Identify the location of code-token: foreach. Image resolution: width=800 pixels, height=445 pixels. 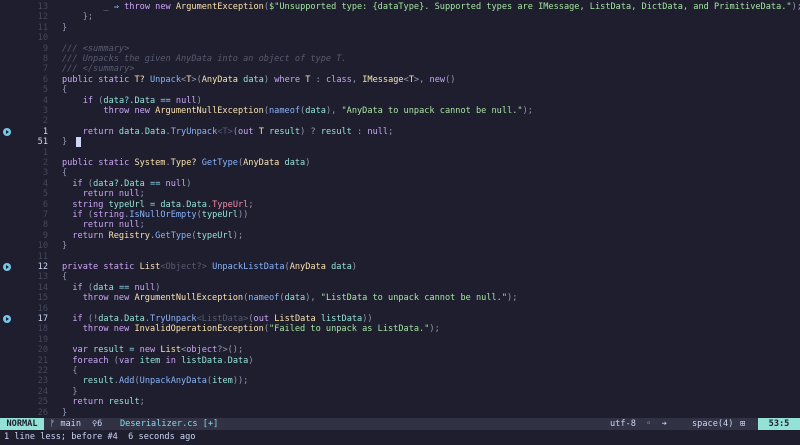
(93, 360).